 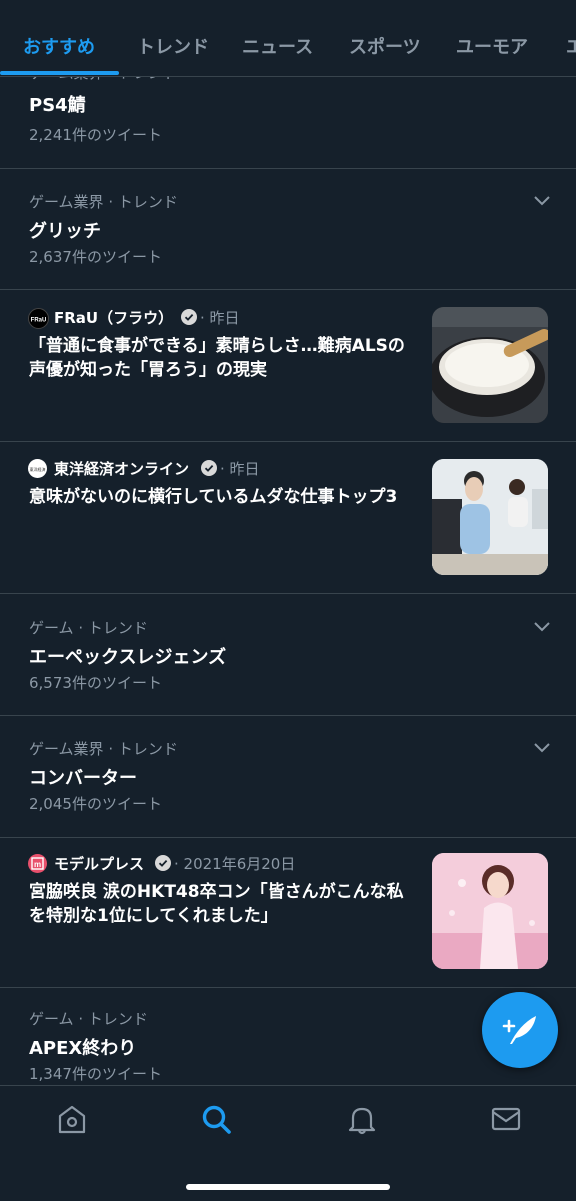 What do you see at coordinates (288, 229) in the screenshot?
I see `trend-item: ゲーム業界 · トレンド グリッチ 2,637件のツイート` at bounding box center [288, 229].